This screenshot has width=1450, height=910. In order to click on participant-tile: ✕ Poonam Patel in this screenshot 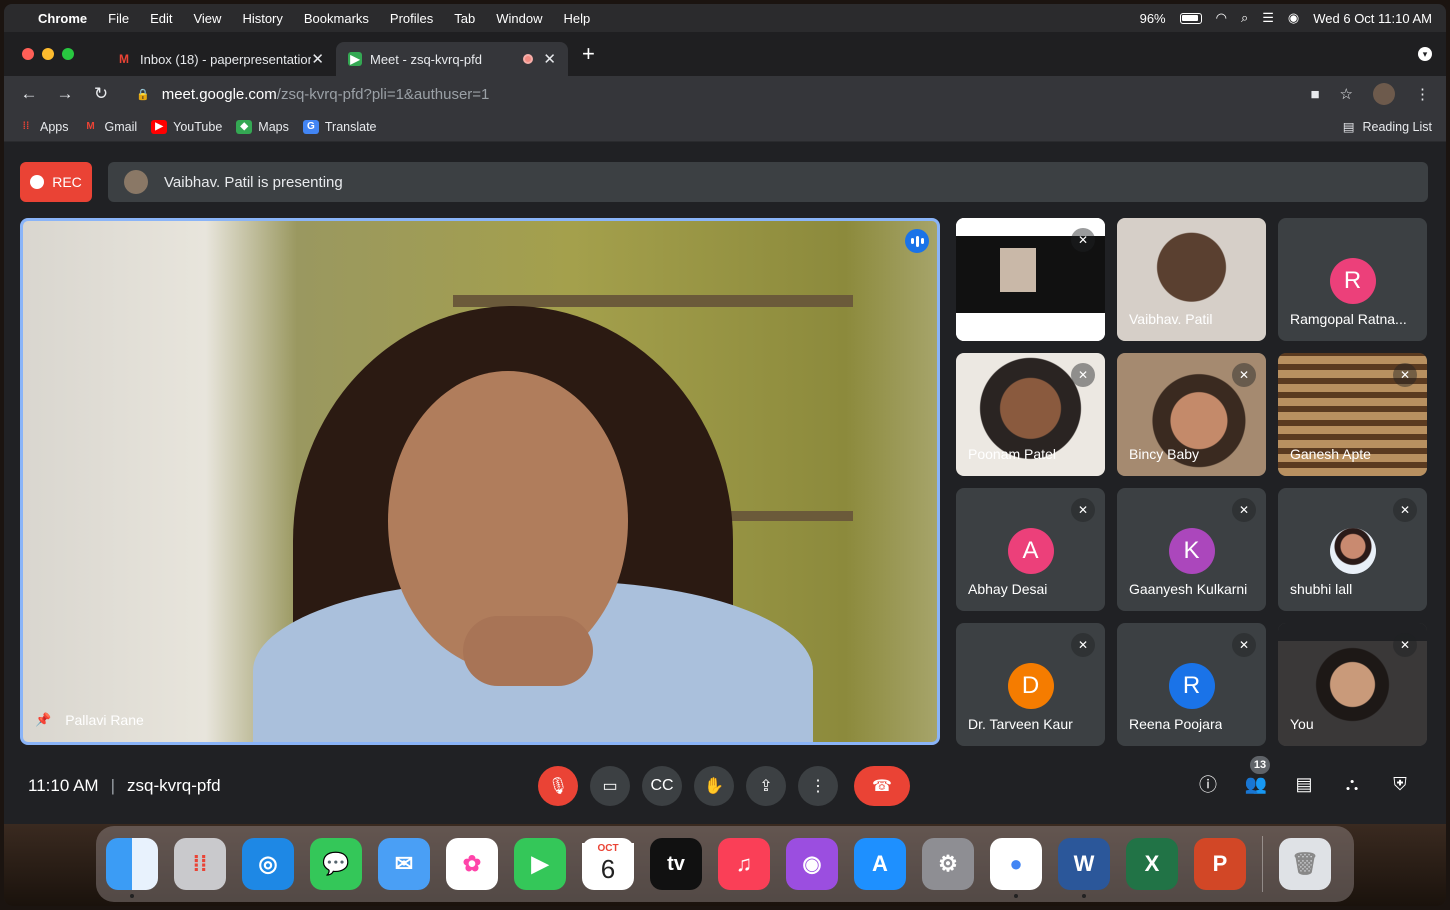, I will do `click(1030, 414)`.